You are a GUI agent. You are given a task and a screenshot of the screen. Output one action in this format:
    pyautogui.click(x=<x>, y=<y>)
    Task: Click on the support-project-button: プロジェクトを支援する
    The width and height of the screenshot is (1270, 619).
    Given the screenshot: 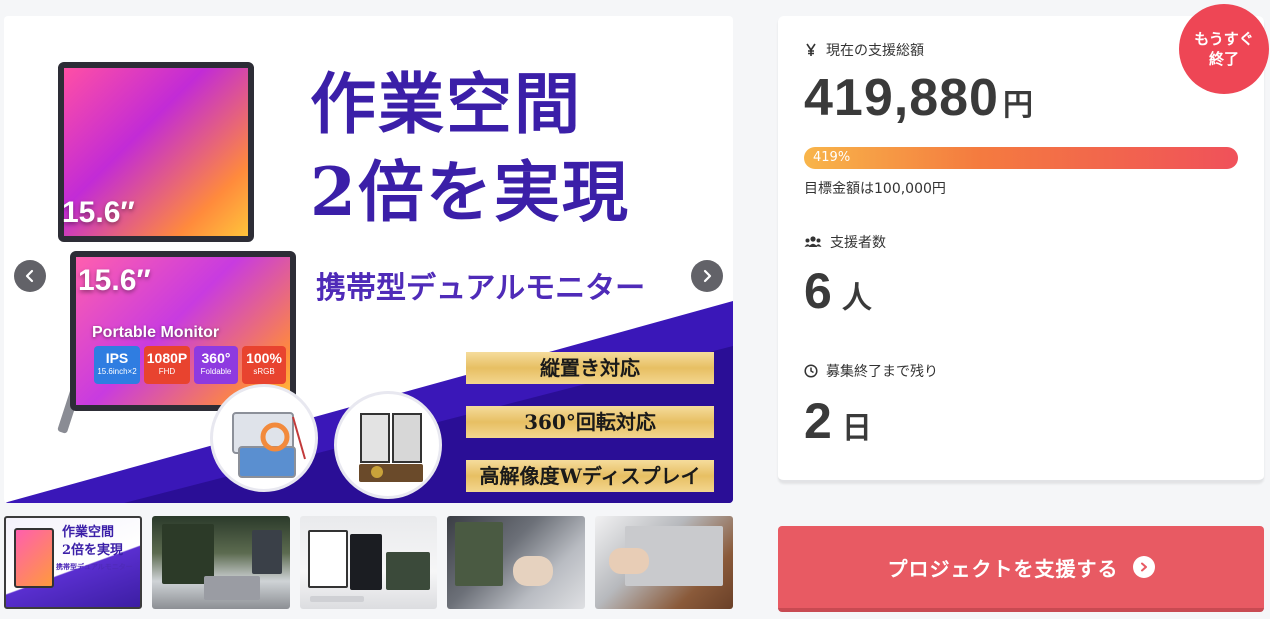 What is the action you would take?
    pyautogui.click(x=1021, y=569)
    